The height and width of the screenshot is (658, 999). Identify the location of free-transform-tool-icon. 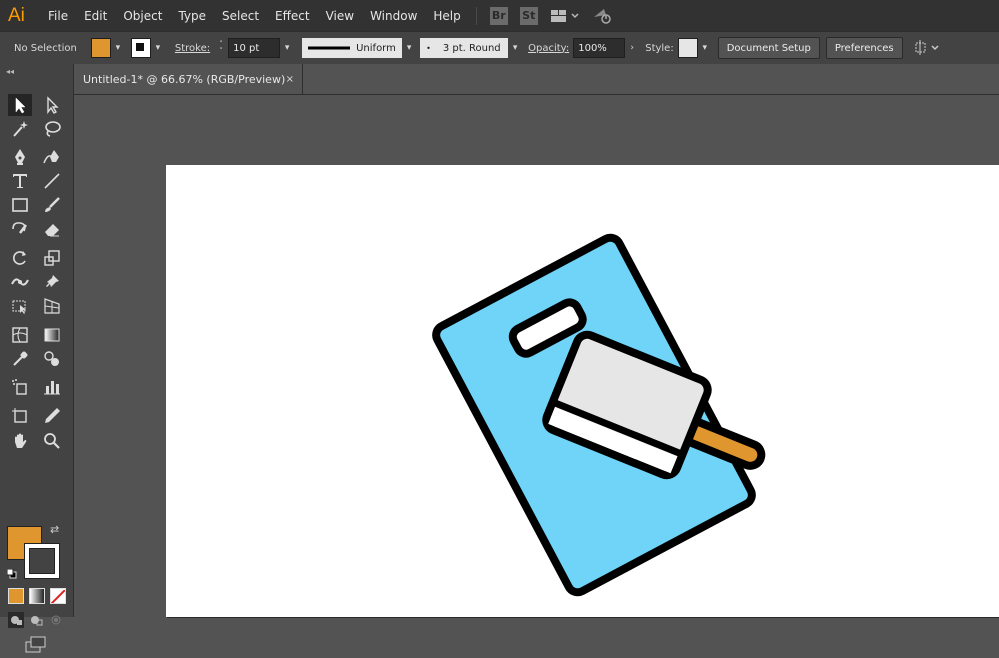
(20, 306).